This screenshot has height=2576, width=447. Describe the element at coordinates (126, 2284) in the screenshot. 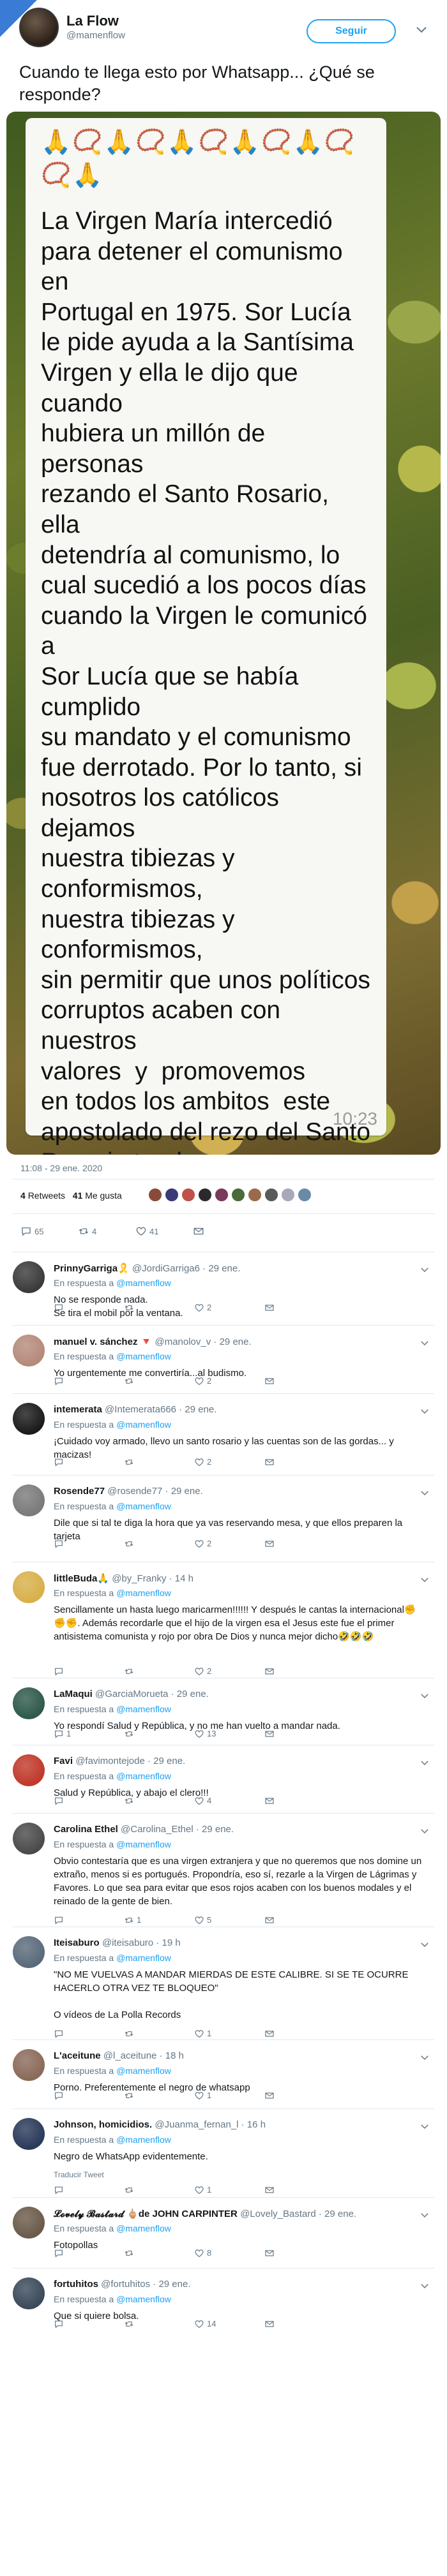

I see `reply-author-handle: @fortuhitos` at that location.